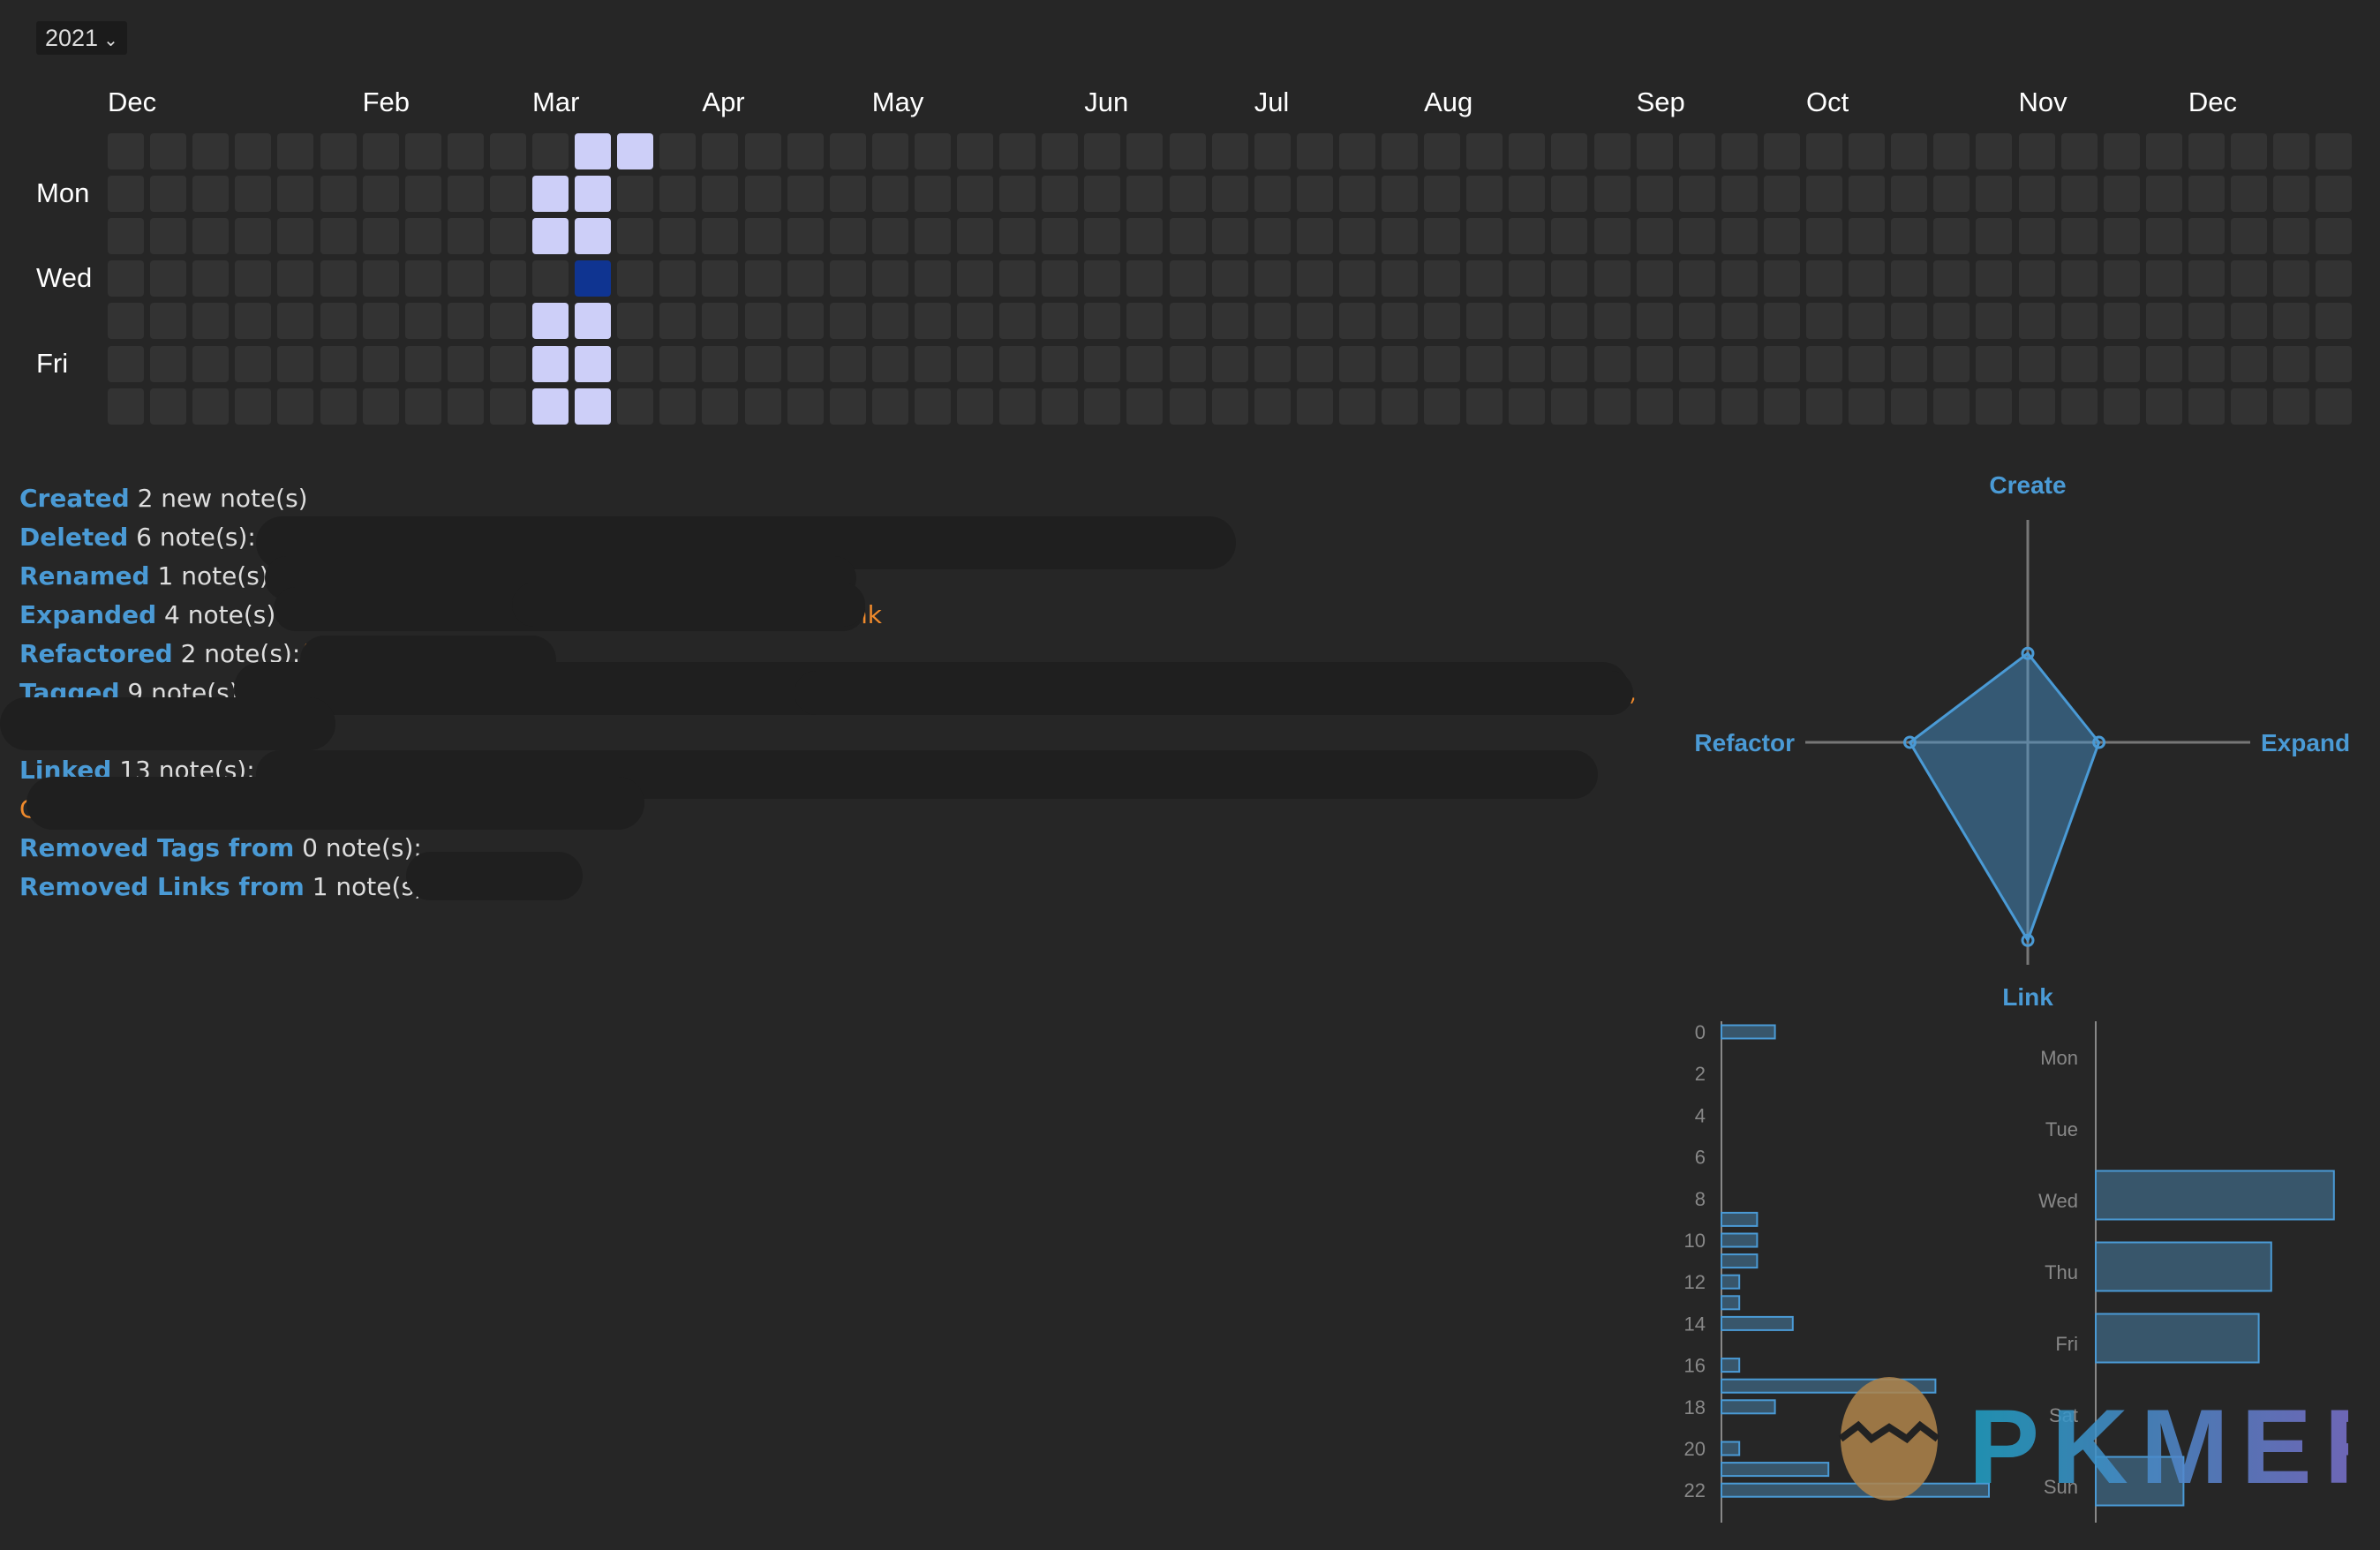 The image size is (2380, 1550). Describe the element at coordinates (96, 653) in the screenshot. I see `log-verb-link: Refactored` at that location.